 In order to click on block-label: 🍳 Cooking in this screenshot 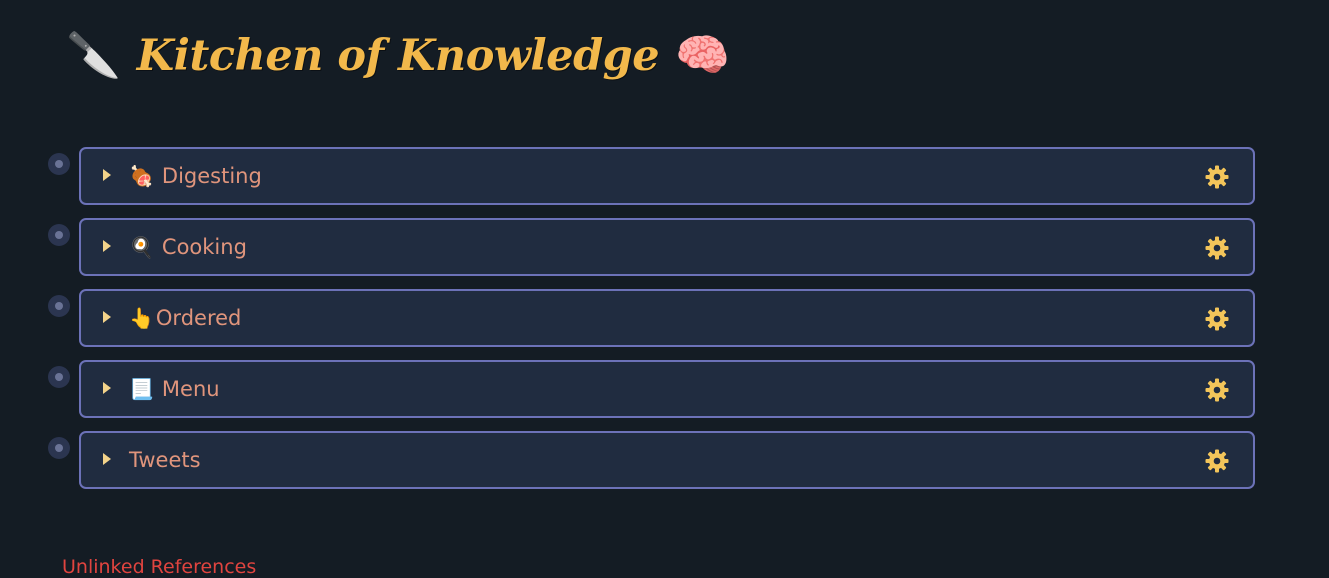, I will do `click(188, 247)`.